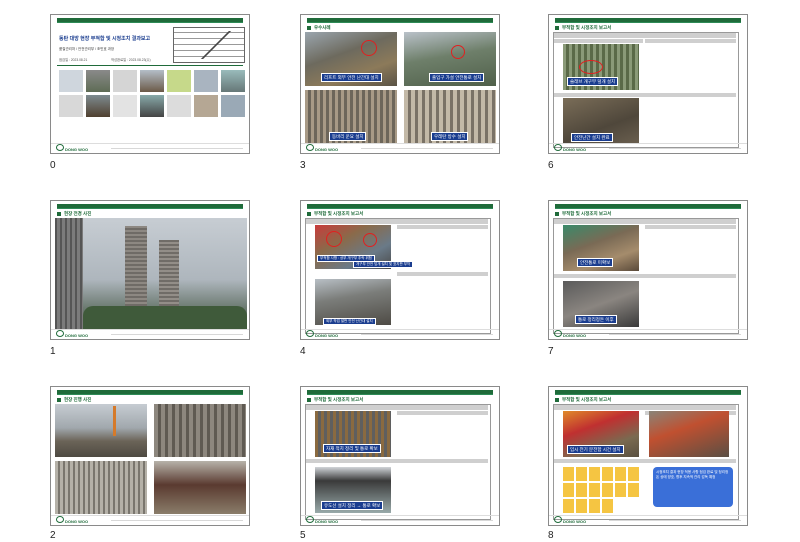  I want to click on photo-caption-2: 출입구 가설 안전통로 설치, so click(457, 77).